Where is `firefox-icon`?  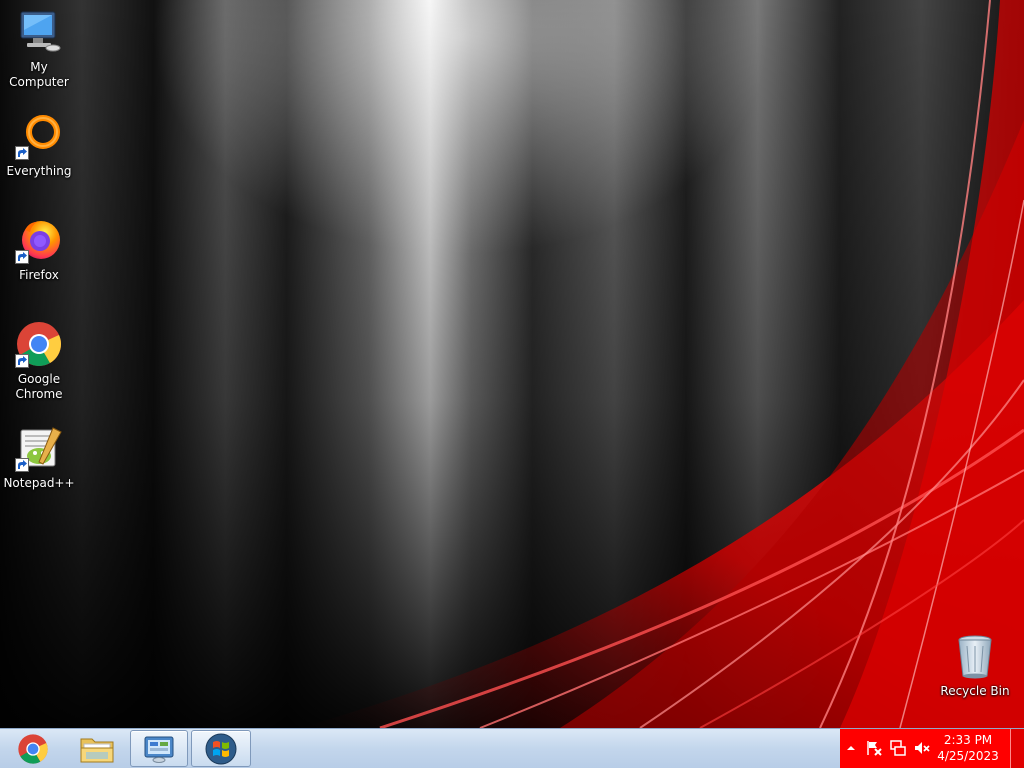 firefox-icon is located at coordinates (39, 240).